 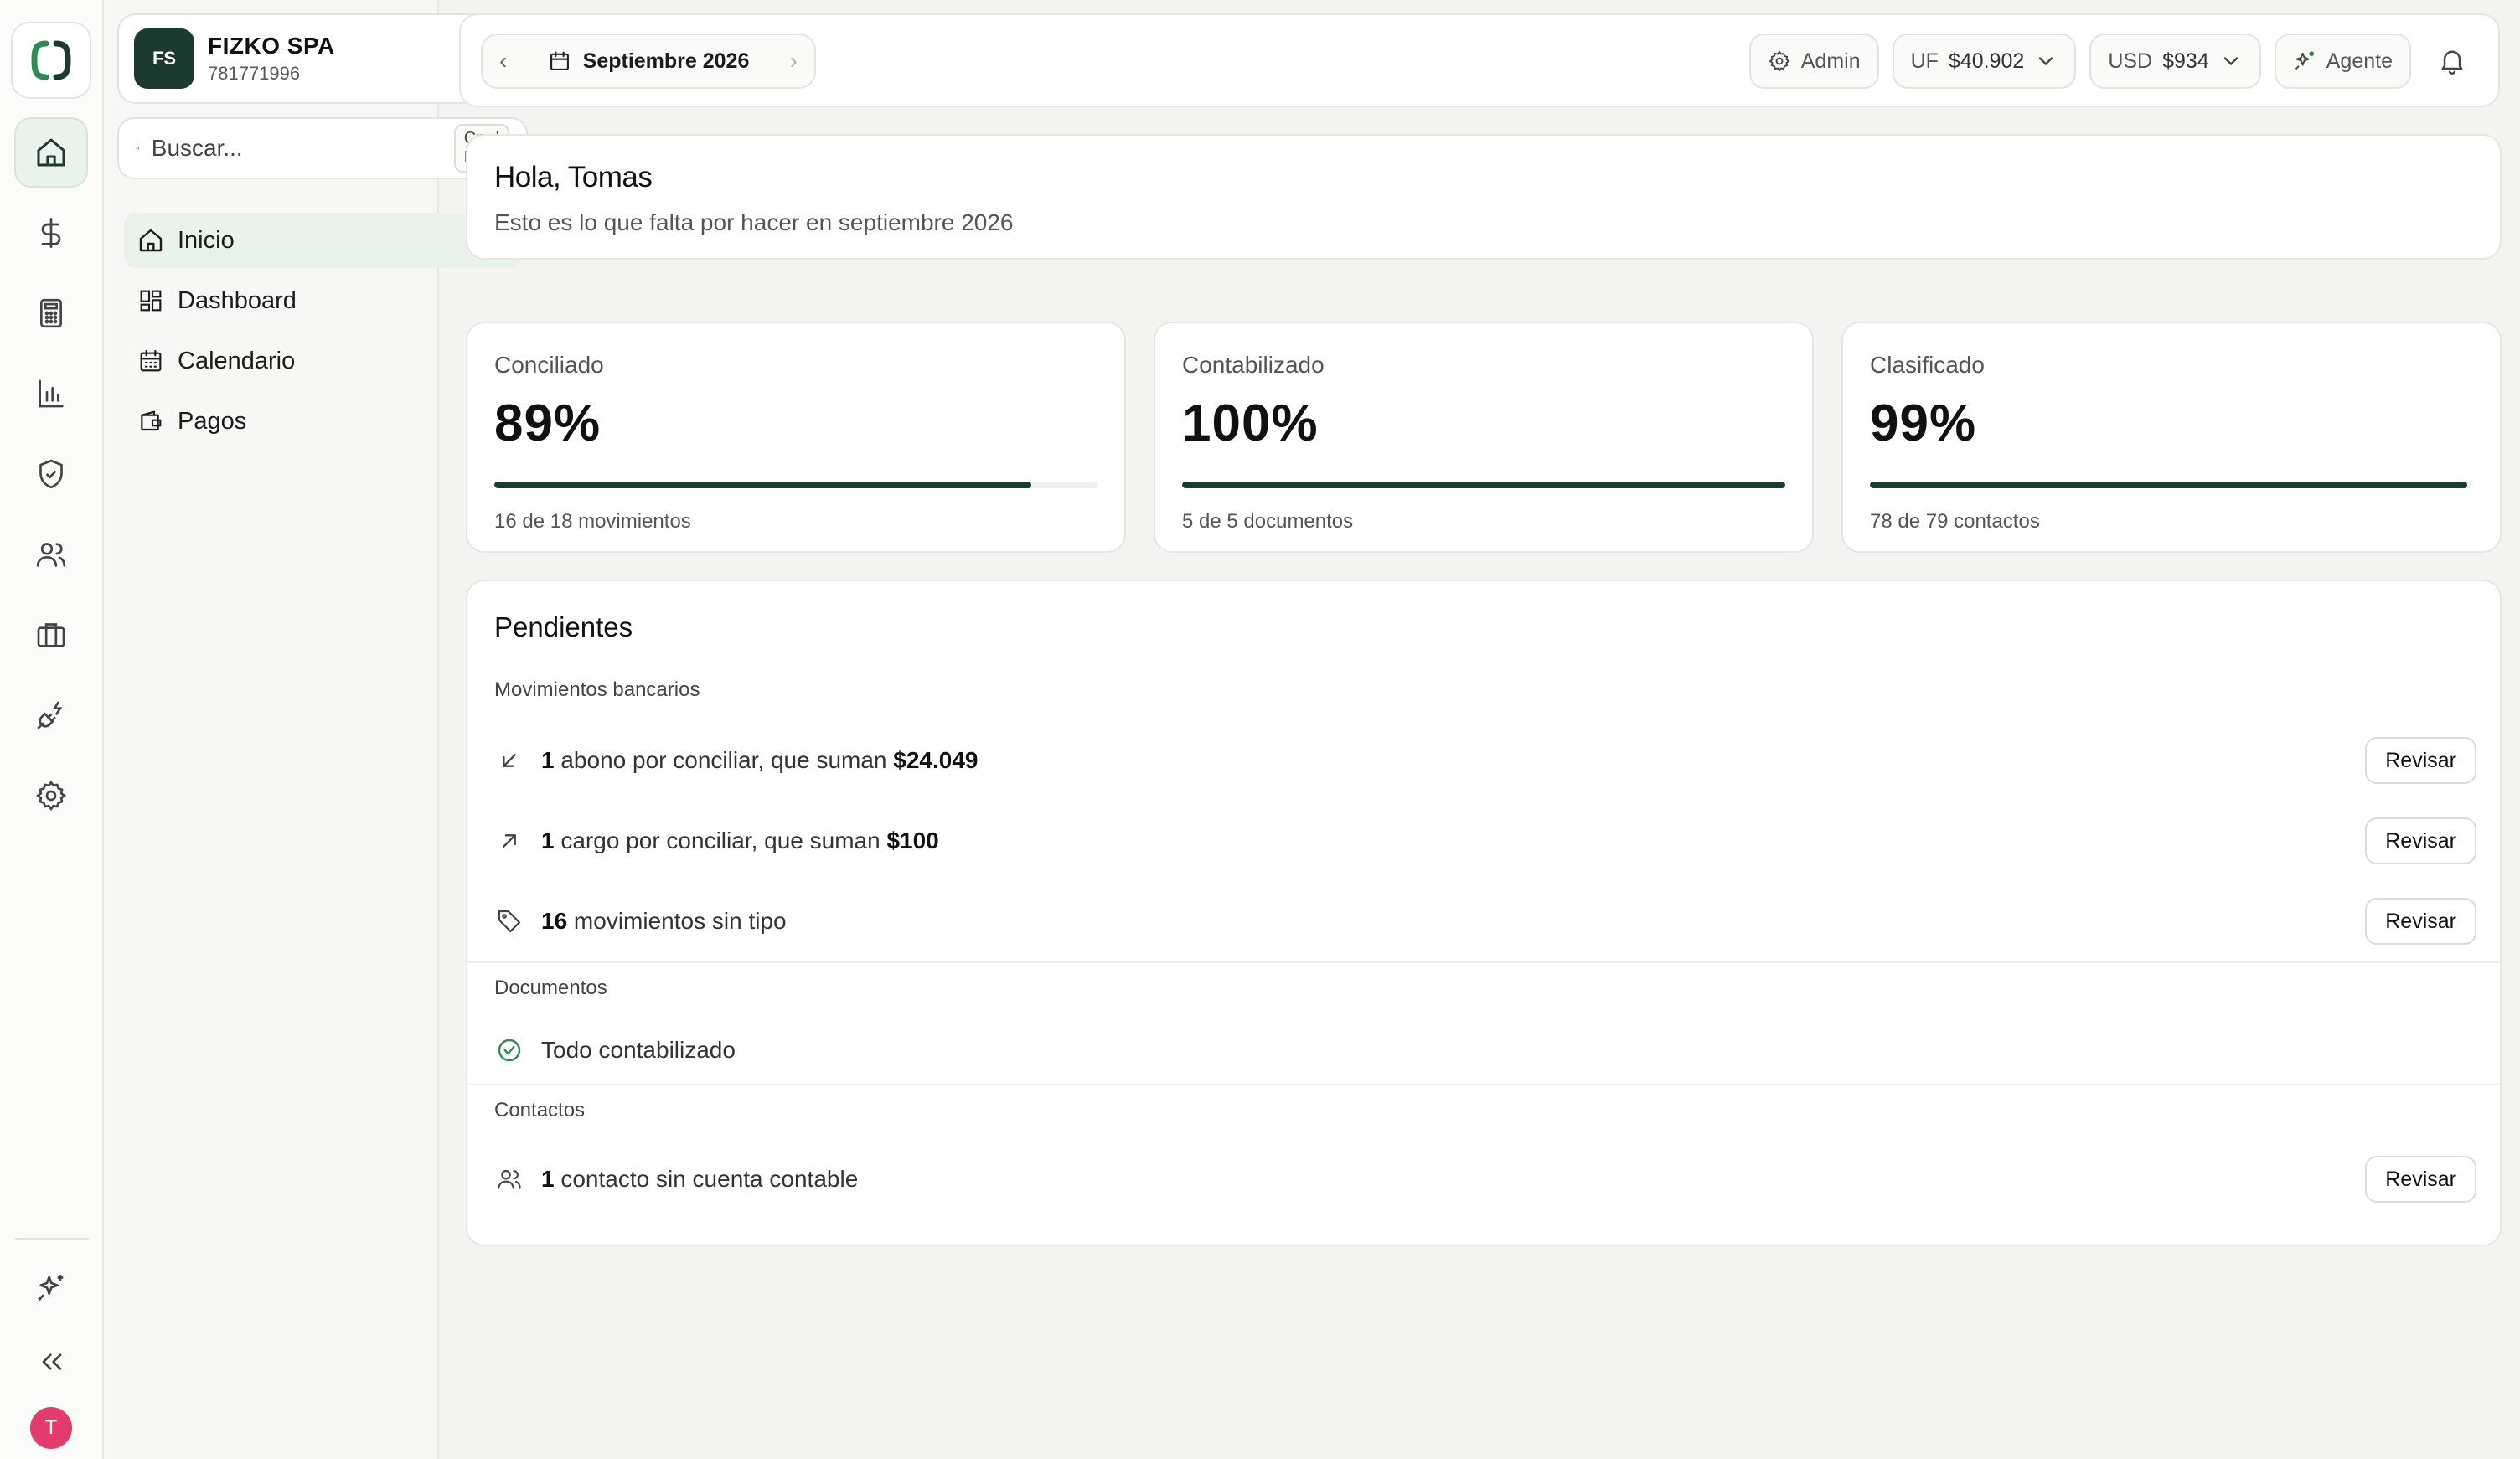 I want to click on bar-chart-icon, so click(x=51, y=394).